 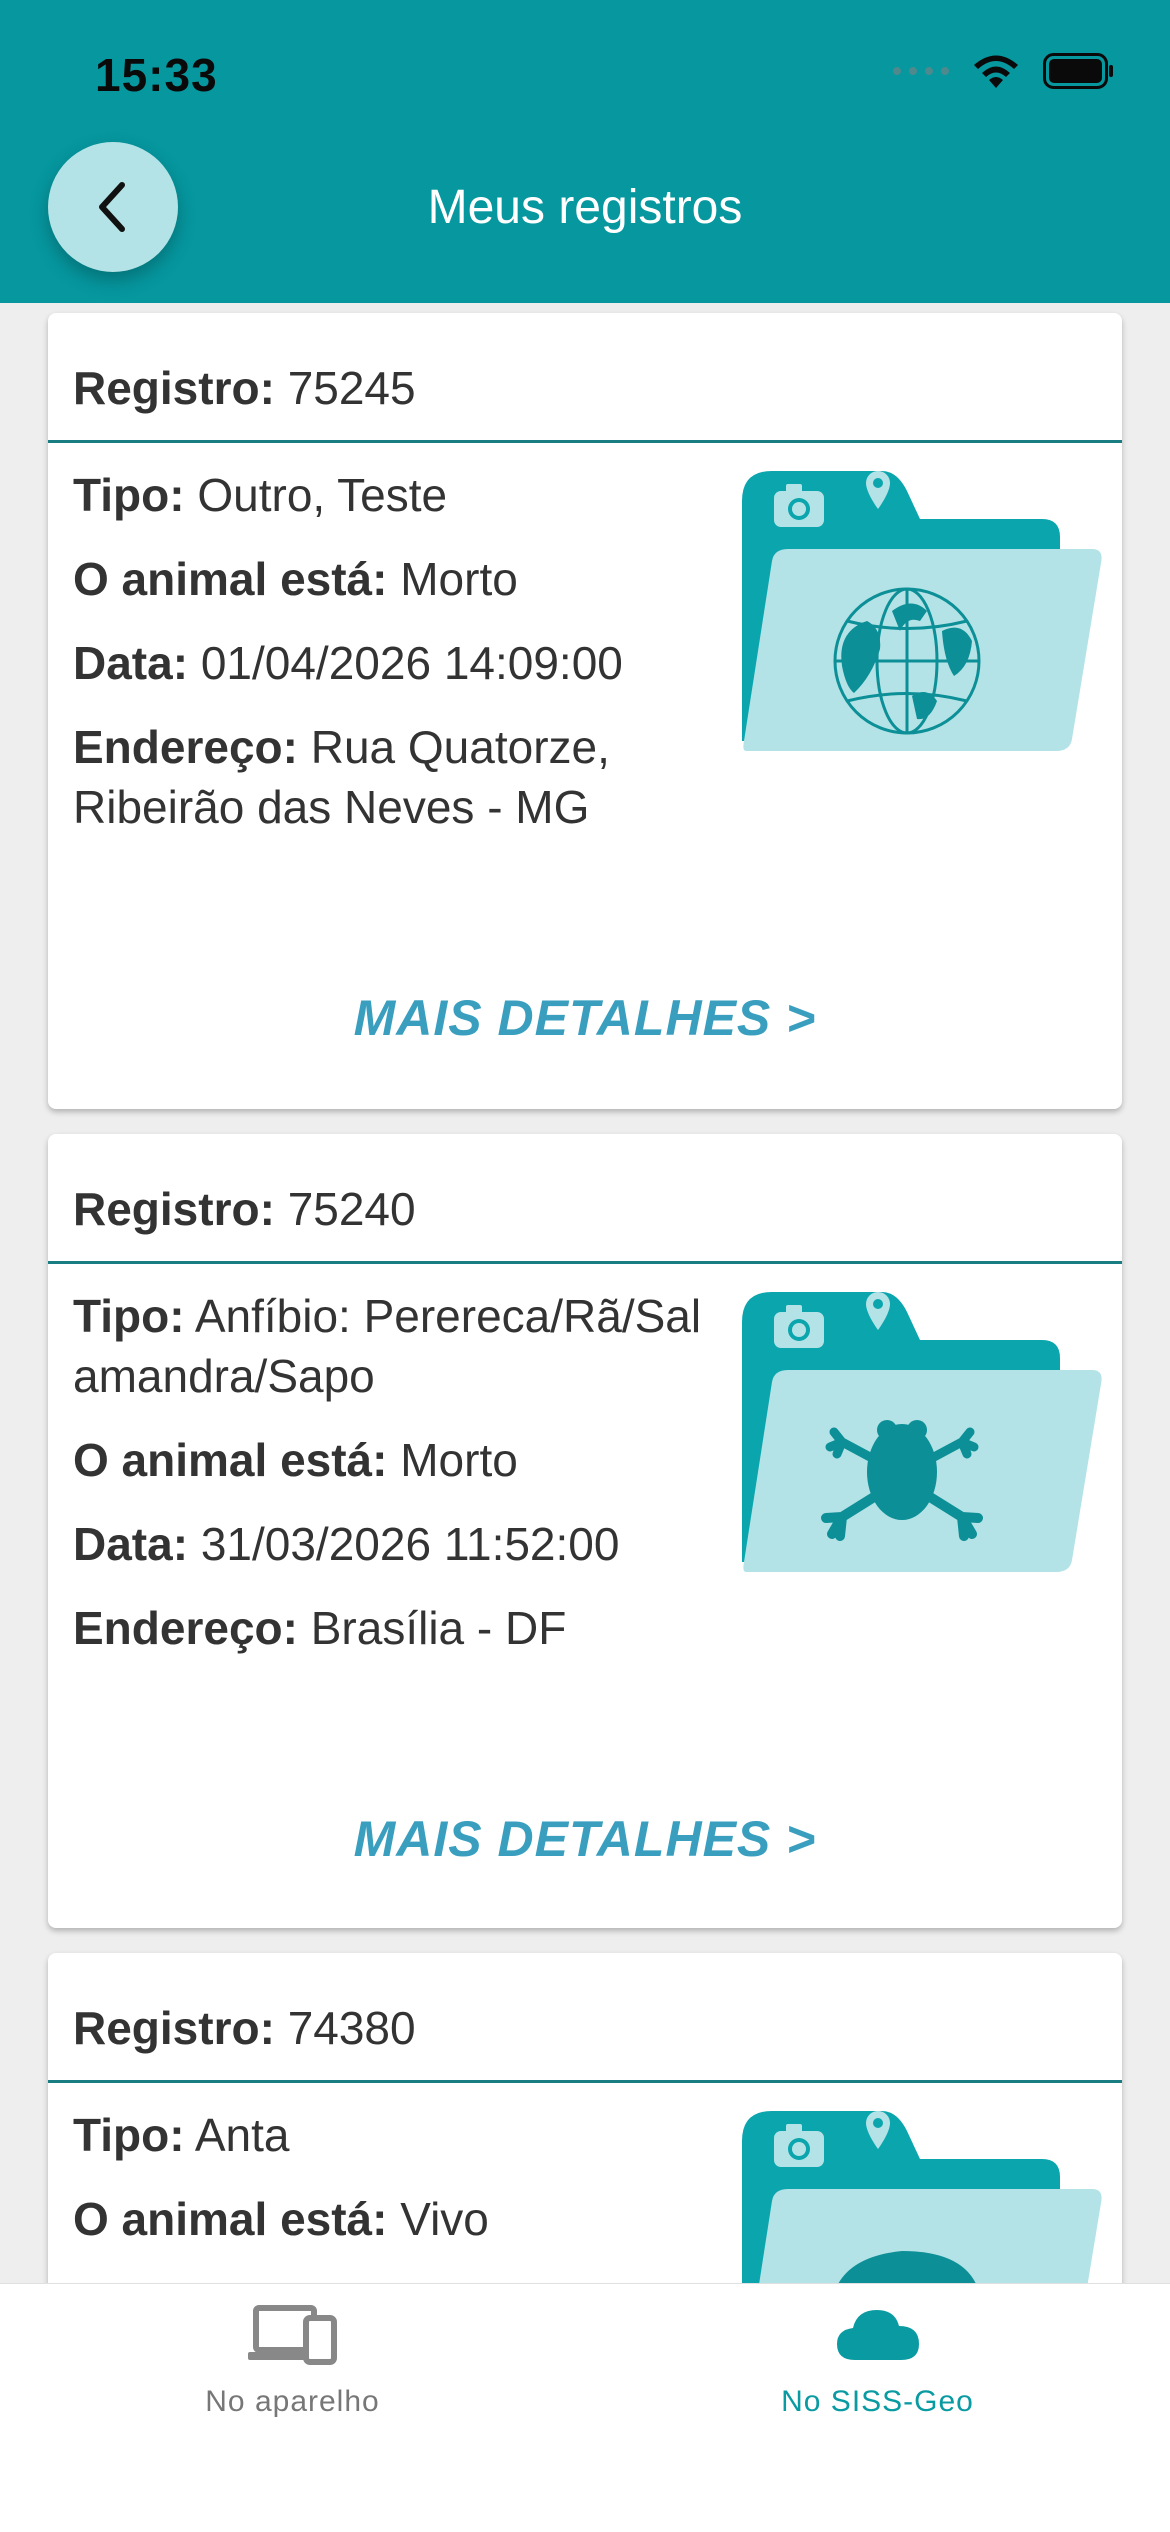 What do you see at coordinates (585, 1199) in the screenshot?
I see `record-header: Registro: 75240` at bounding box center [585, 1199].